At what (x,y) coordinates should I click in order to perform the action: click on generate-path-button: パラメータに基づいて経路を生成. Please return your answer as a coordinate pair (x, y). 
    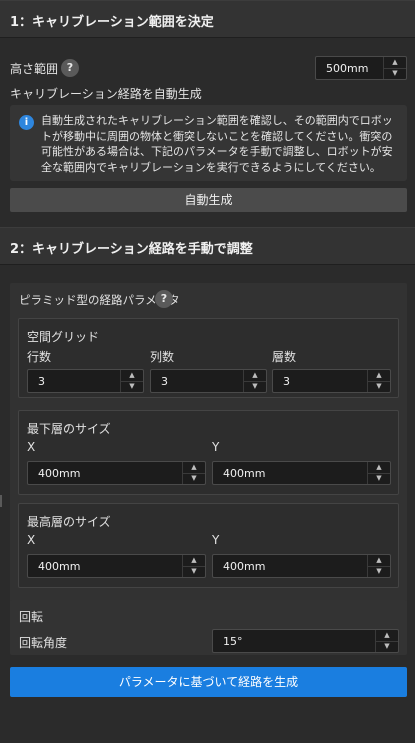
    Looking at the image, I should click on (208, 682).